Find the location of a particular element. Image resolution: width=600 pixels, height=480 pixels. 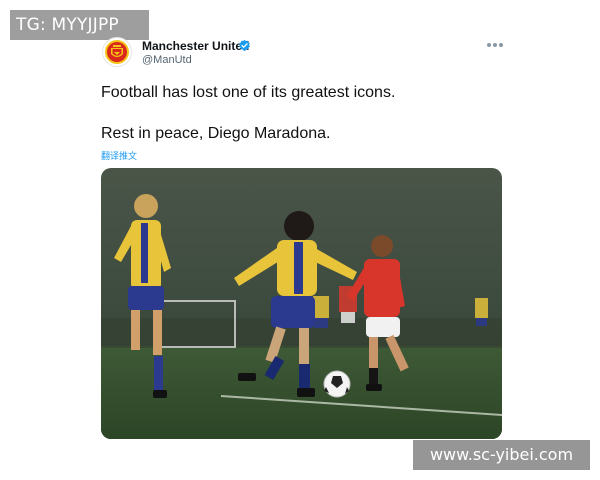

display-name: Manchester United is located at coordinates (195, 46).